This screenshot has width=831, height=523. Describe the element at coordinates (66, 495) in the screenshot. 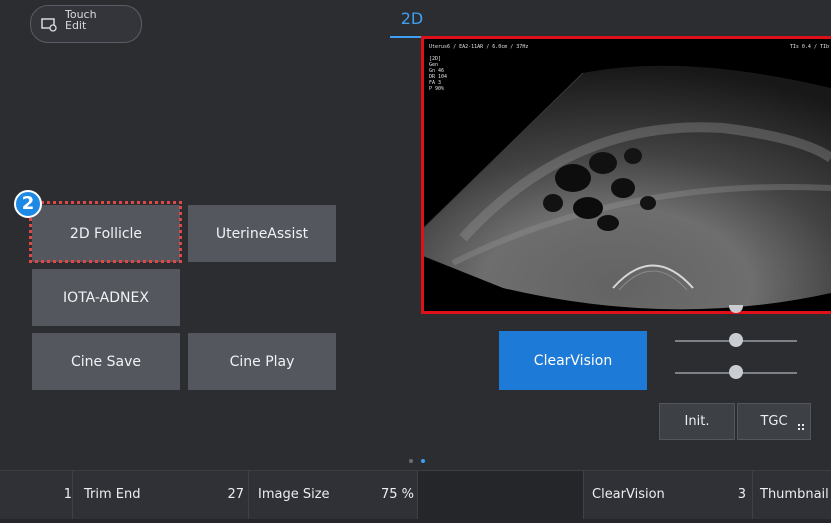

I see `bottom-value-1: 1` at that location.